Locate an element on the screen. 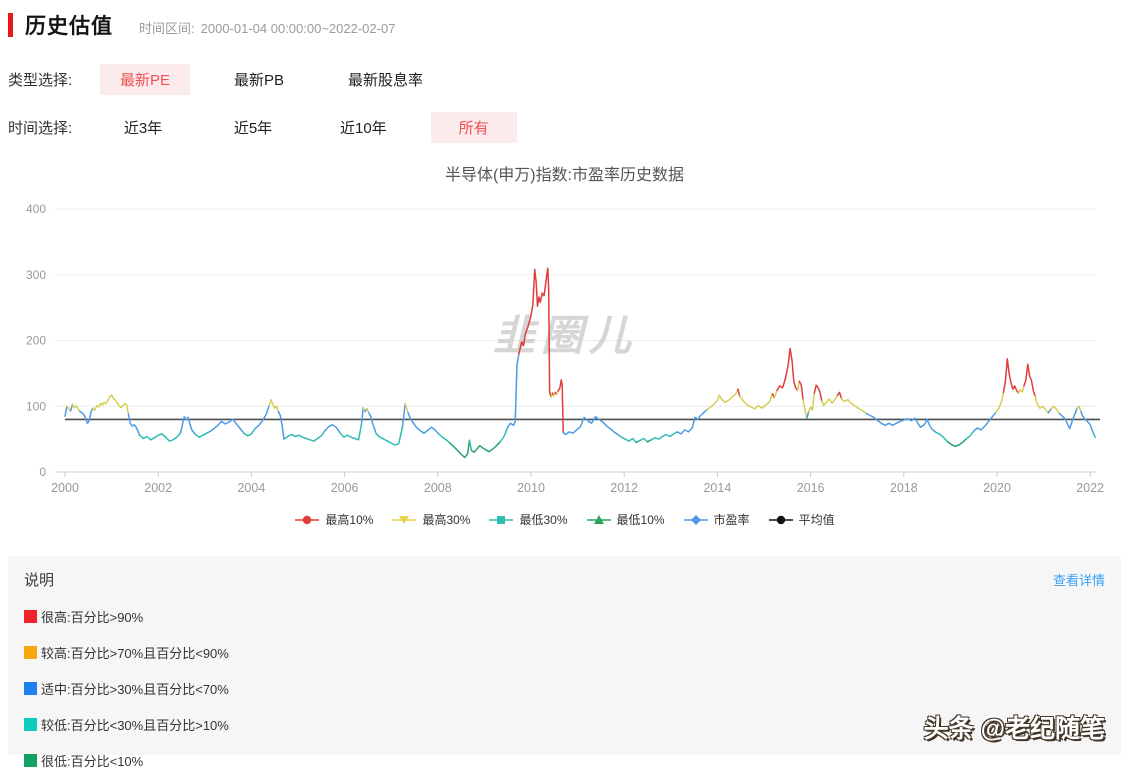  low-swatch is located at coordinates (30, 724).